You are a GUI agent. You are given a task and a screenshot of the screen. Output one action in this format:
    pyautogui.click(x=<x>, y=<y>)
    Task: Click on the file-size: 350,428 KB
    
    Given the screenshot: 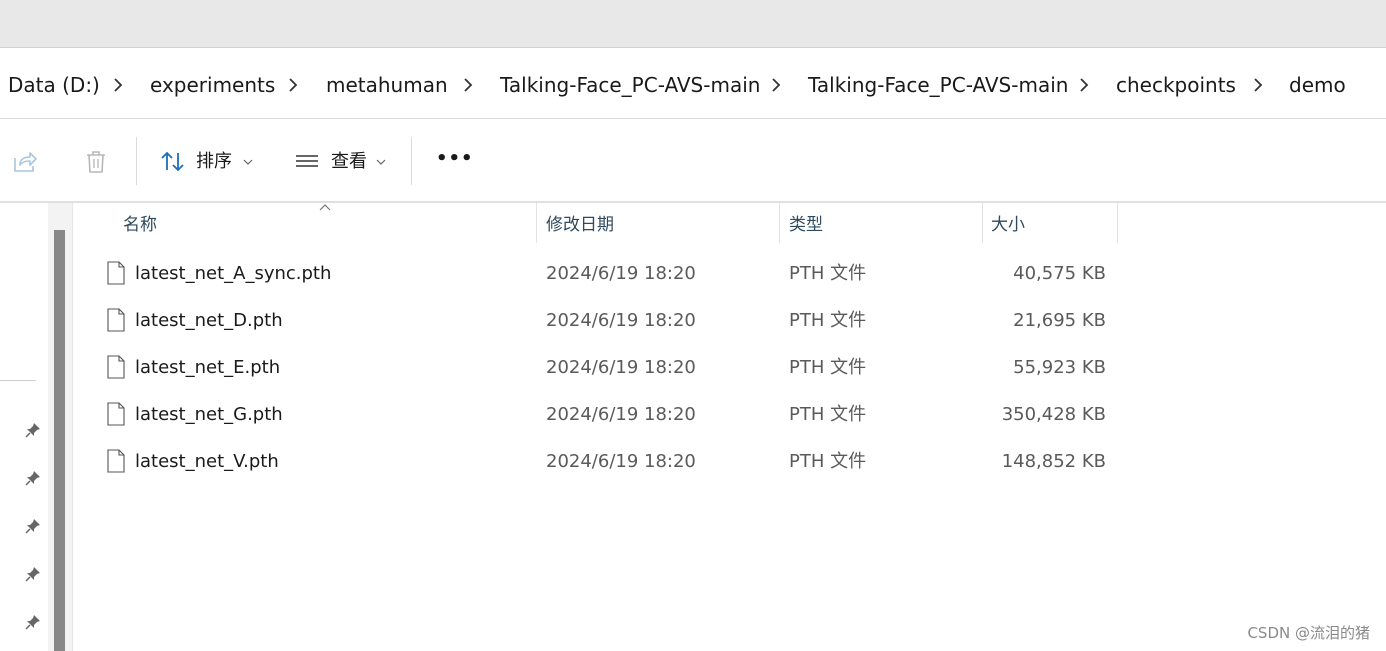 What is the action you would take?
    pyautogui.click(x=1053, y=414)
    